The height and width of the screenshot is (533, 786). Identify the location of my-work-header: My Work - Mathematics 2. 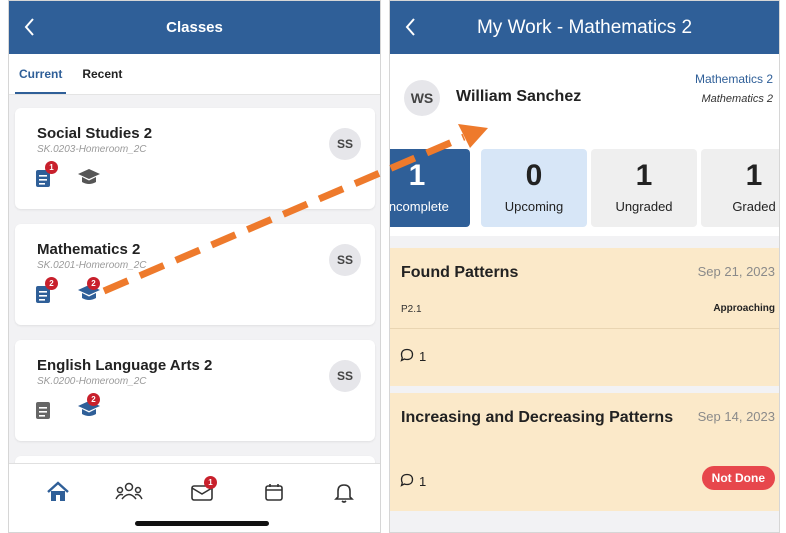
(584, 27).